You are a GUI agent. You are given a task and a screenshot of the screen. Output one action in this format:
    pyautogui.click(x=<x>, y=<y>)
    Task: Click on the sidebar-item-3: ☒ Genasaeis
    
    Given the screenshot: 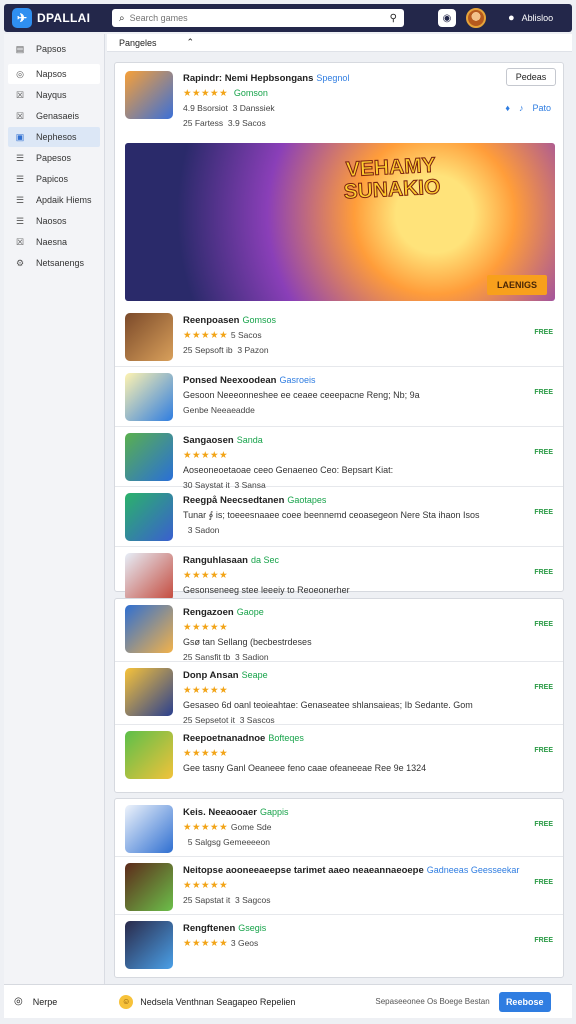 What is the action you would take?
    pyautogui.click(x=54, y=116)
    